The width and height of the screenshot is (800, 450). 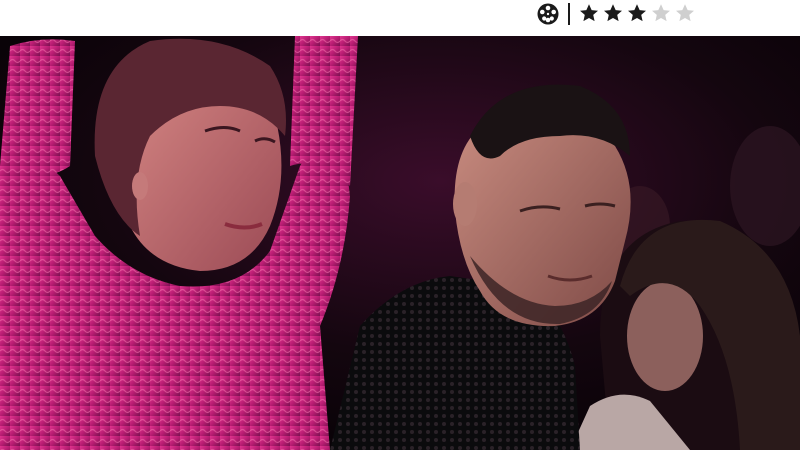 What do you see at coordinates (569, 14) in the screenshot?
I see `rating-divider` at bounding box center [569, 14].